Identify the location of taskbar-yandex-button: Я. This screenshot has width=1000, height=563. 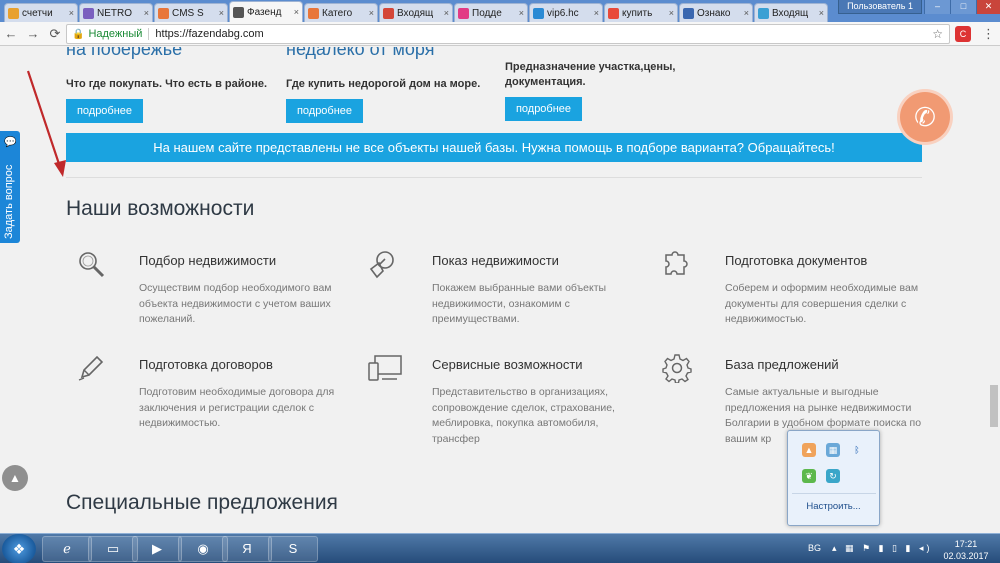
(247, 549).